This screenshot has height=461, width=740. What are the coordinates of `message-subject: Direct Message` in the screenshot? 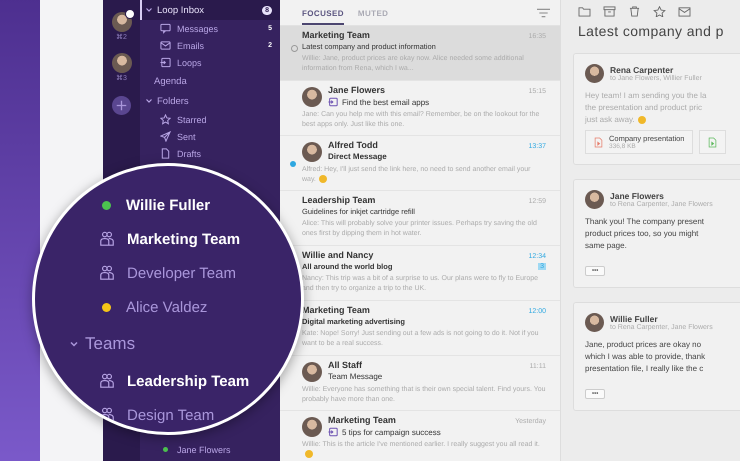 It's located at (358, 156).